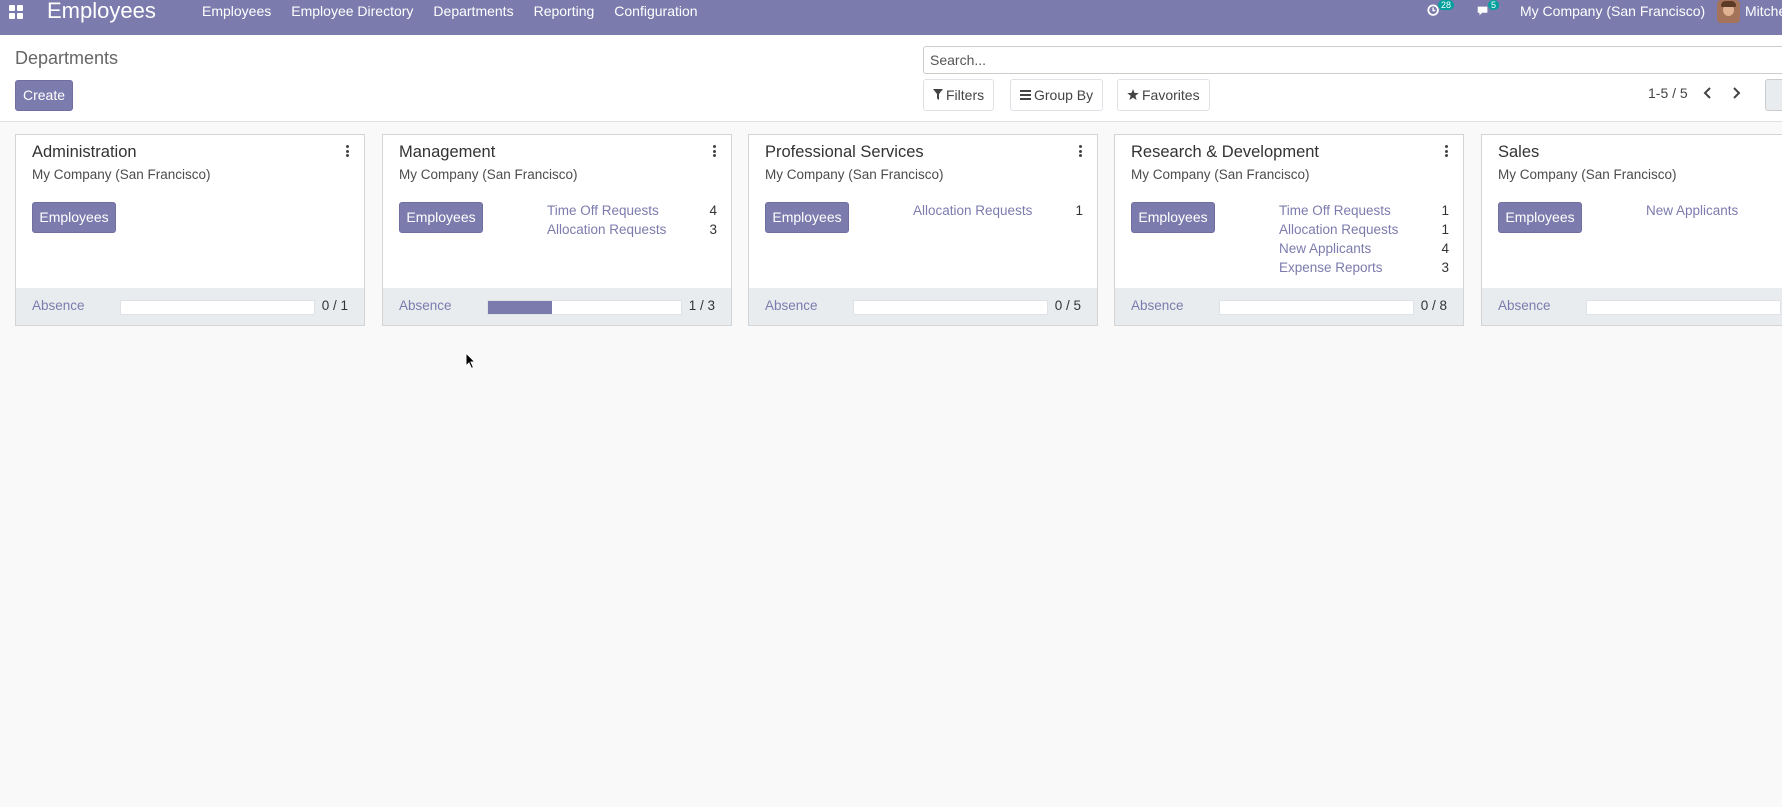 Image resolution: width=1782 pixels, height=807 pixels. I want to click on favorites-button: Favorites, so click(1163, 95).